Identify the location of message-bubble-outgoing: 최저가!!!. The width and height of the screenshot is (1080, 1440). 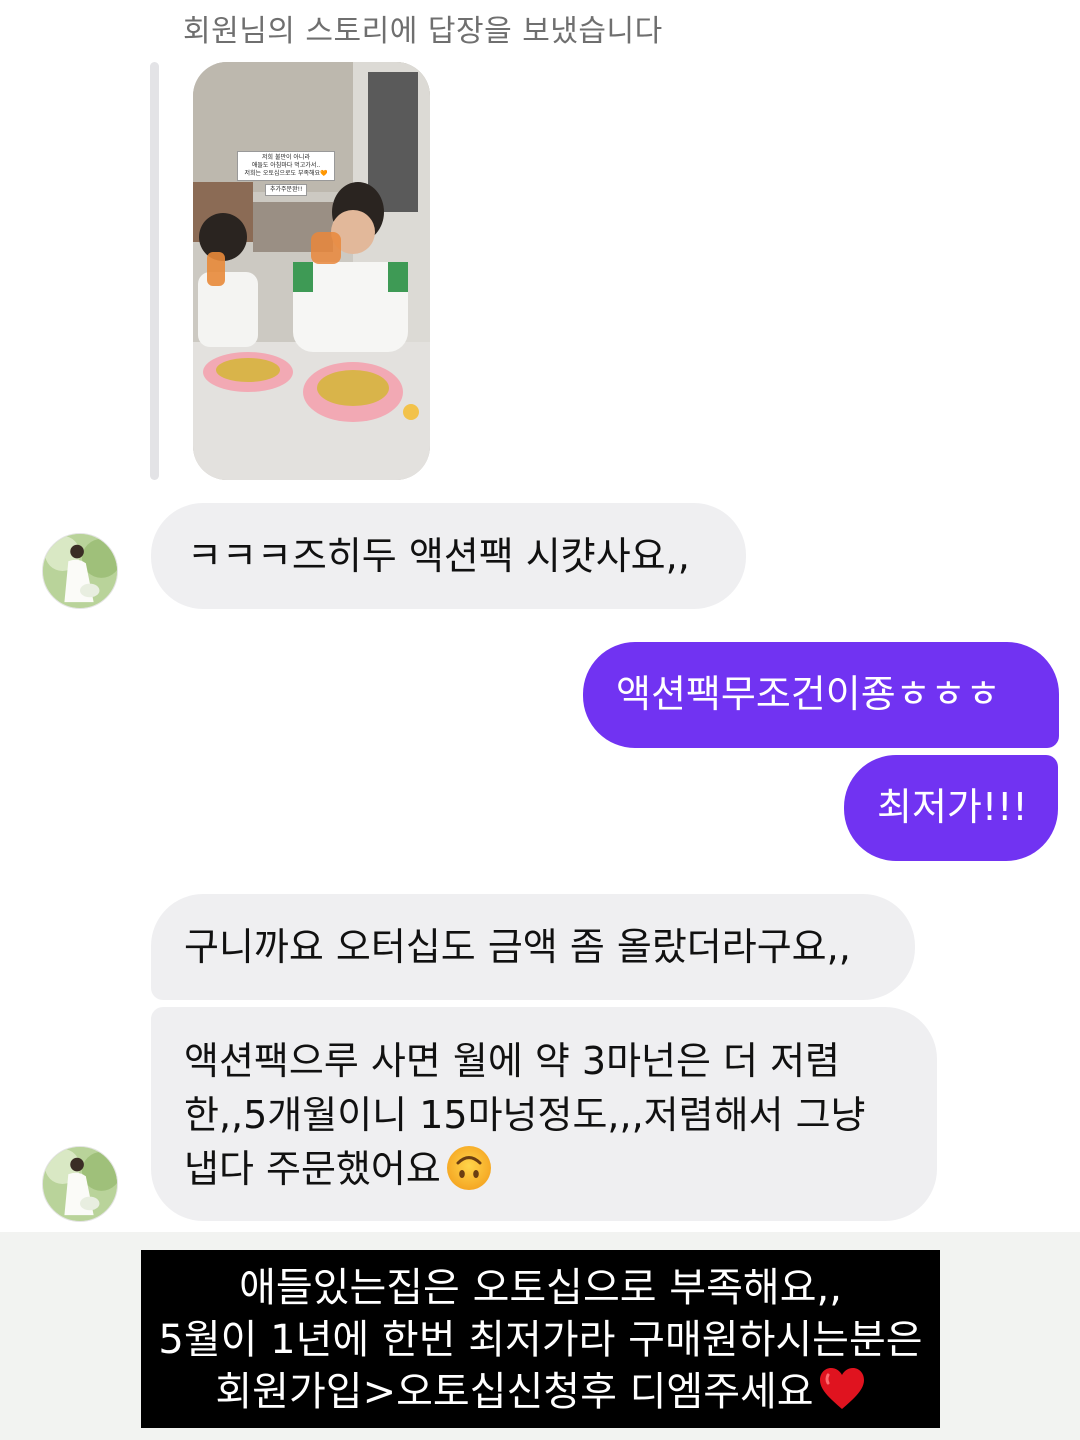
(951, 808).